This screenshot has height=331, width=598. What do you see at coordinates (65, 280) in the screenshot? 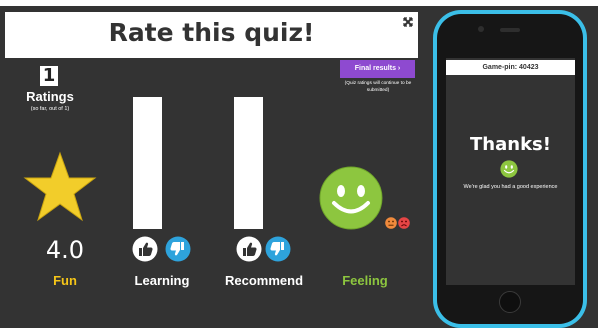
I see `fun-label: Fun` at bounding box center [65, 280].